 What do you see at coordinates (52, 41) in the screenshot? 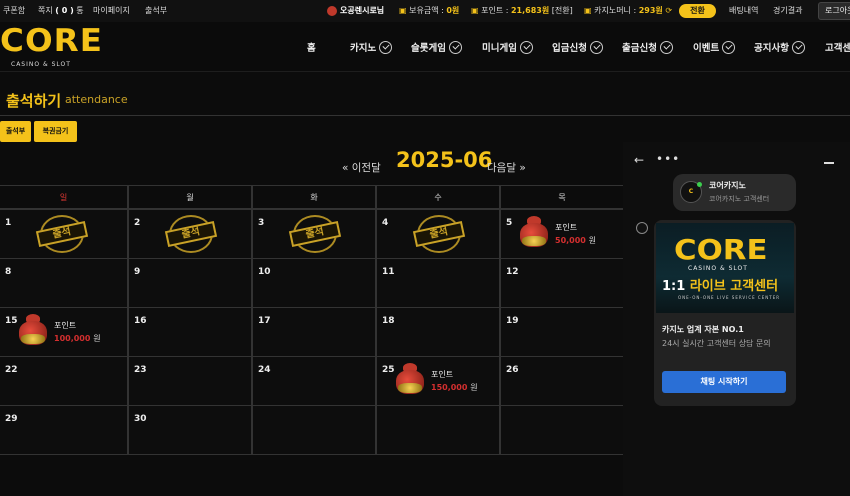
I see `logo-word: CORE` at bounding box center [52, 41].